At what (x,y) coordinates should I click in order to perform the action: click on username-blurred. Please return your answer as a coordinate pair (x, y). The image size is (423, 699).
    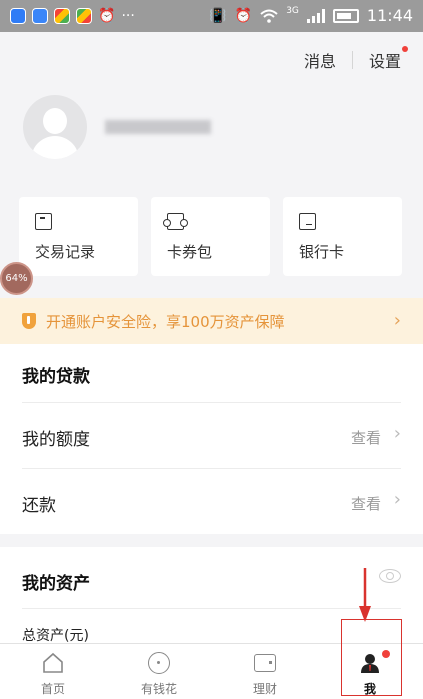
    Looking at the image, I should click on (158, 127).